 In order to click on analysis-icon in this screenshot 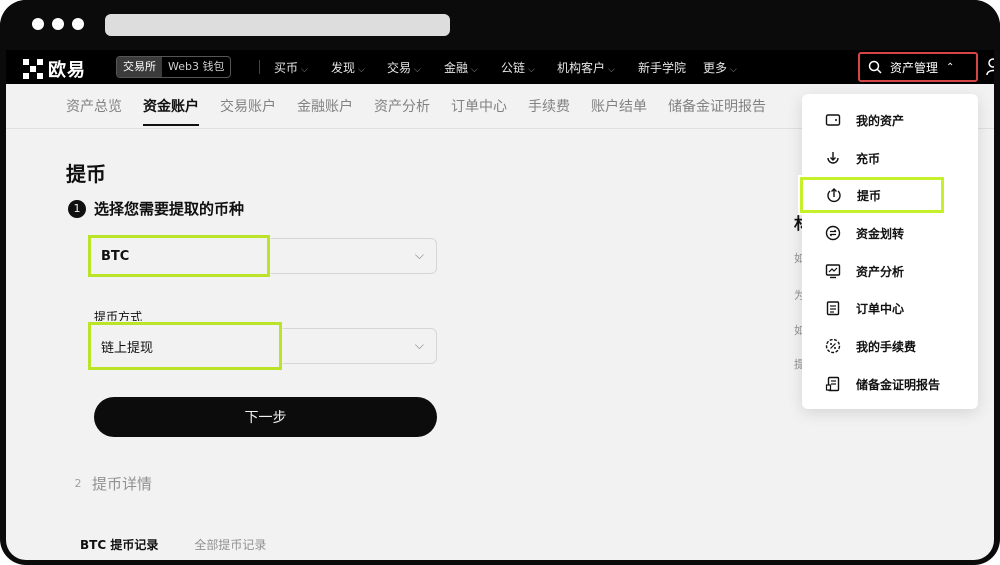, I will do `click(833, 271)`.